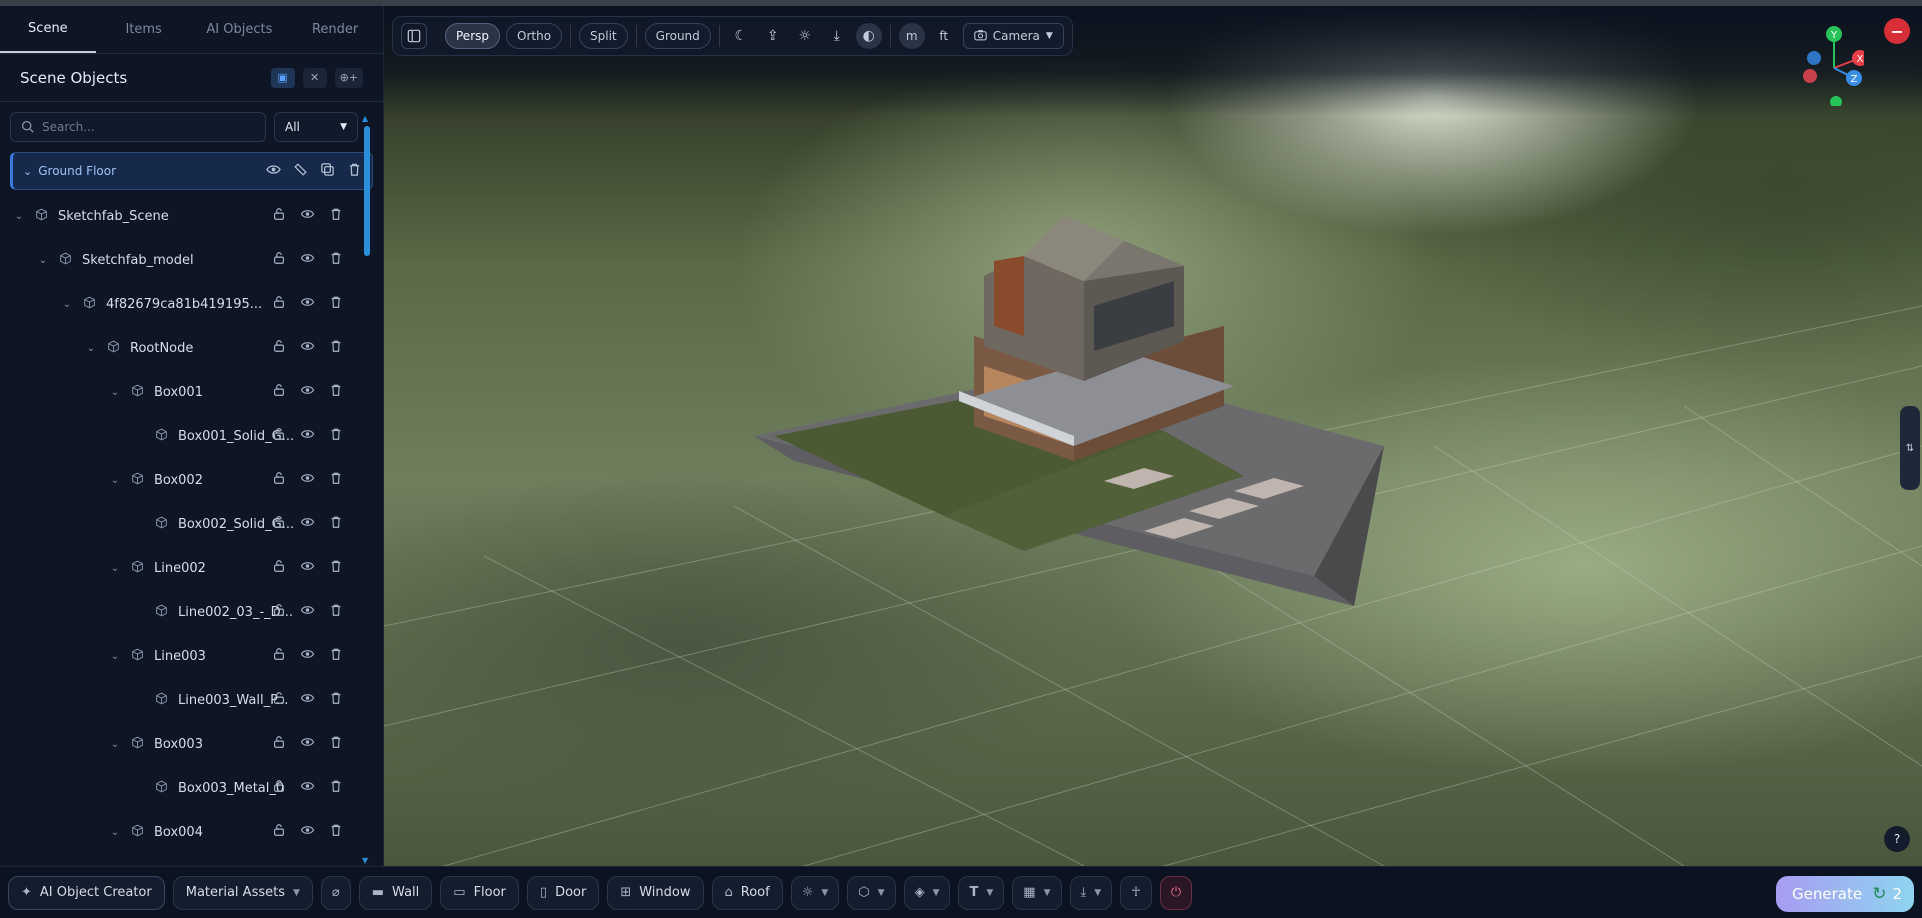 This screenshot has width=1922, height=918. I want to click on unit-feet-button: ft, so click(944, 36).